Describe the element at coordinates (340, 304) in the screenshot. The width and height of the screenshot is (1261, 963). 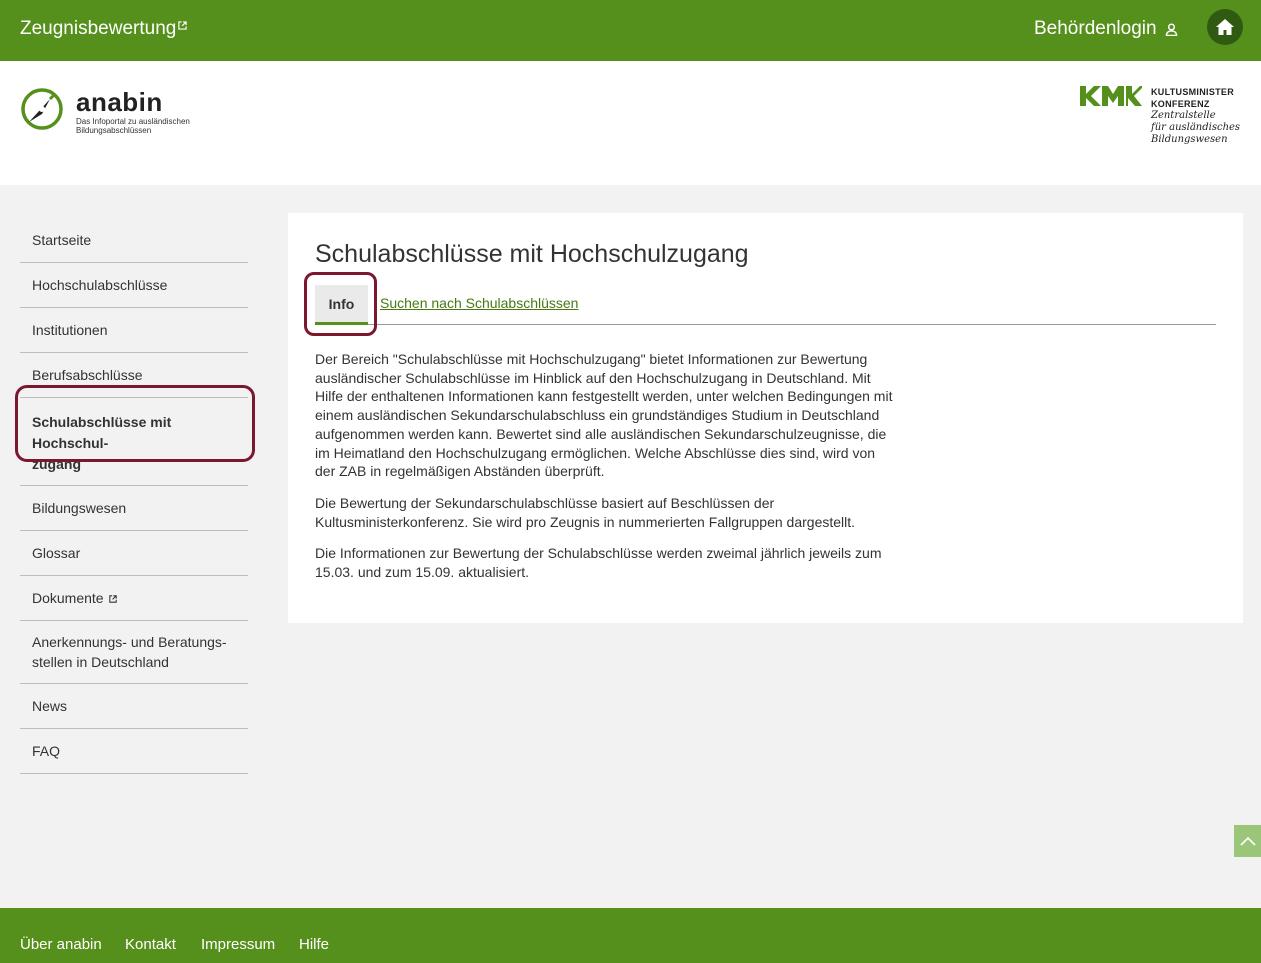
I see `highlight-outline-tab` at that location.